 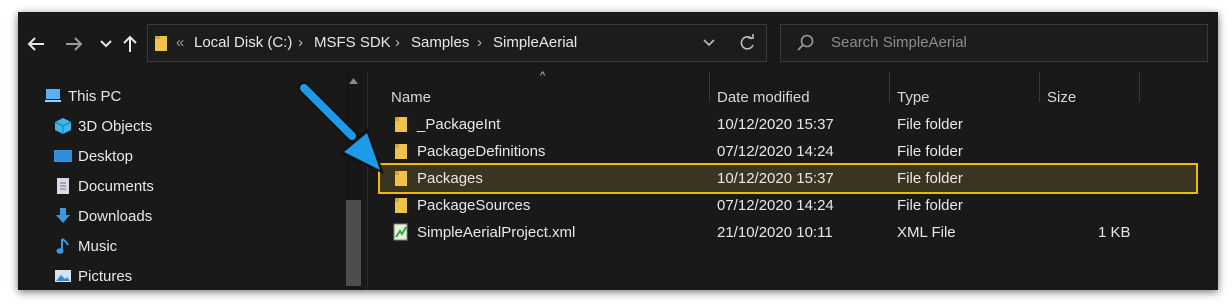 What do you see at coordinates (775, 232) in the screenshot?
I see `file-date: 21/10/2020 10:11` at bounding box center [775, 232].